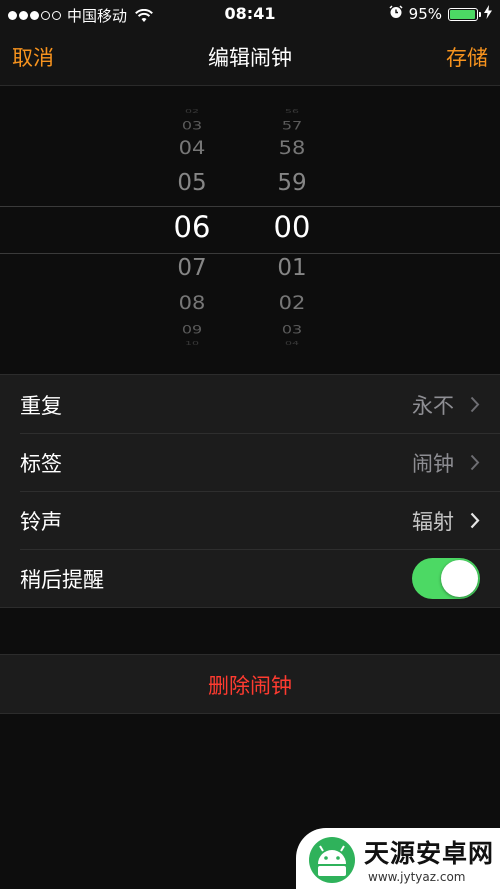 The width and height of the screenshot is (500, 889). Describe the element at coordinates (292, 343) in the screenshot. I see `minute-option: 04` at that location.